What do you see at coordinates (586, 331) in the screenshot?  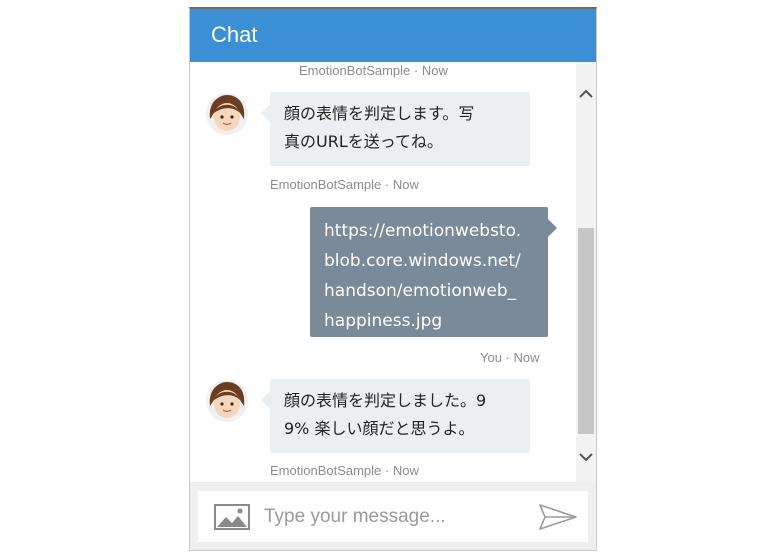 I see `scroll-thumb` at bounding box center [586, 331].